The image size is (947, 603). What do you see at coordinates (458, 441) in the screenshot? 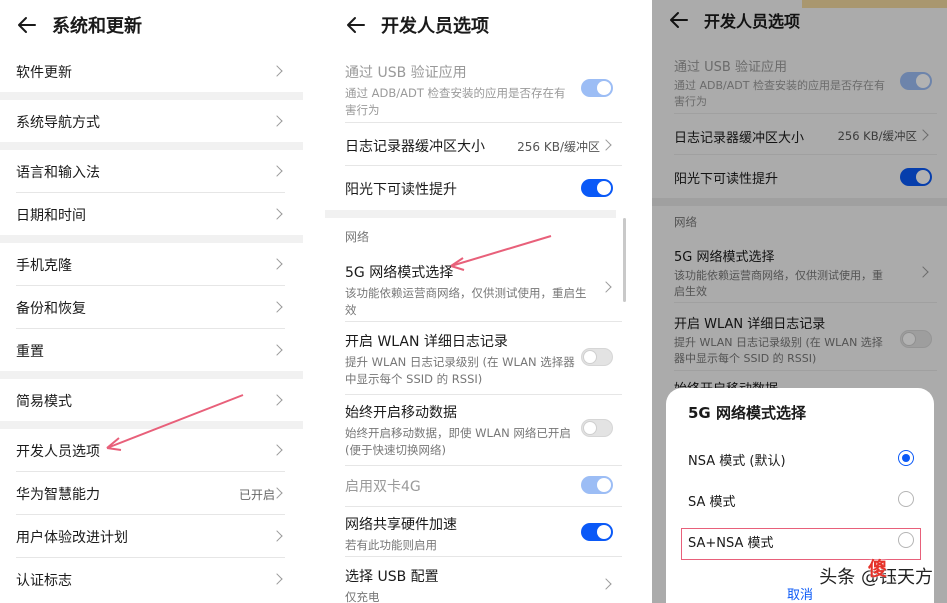
I see `setting-desc: 始终开启移动数据，即使 WLAN 网络已开启 (便于快速切换网络)` at bounding box center [458, 441].